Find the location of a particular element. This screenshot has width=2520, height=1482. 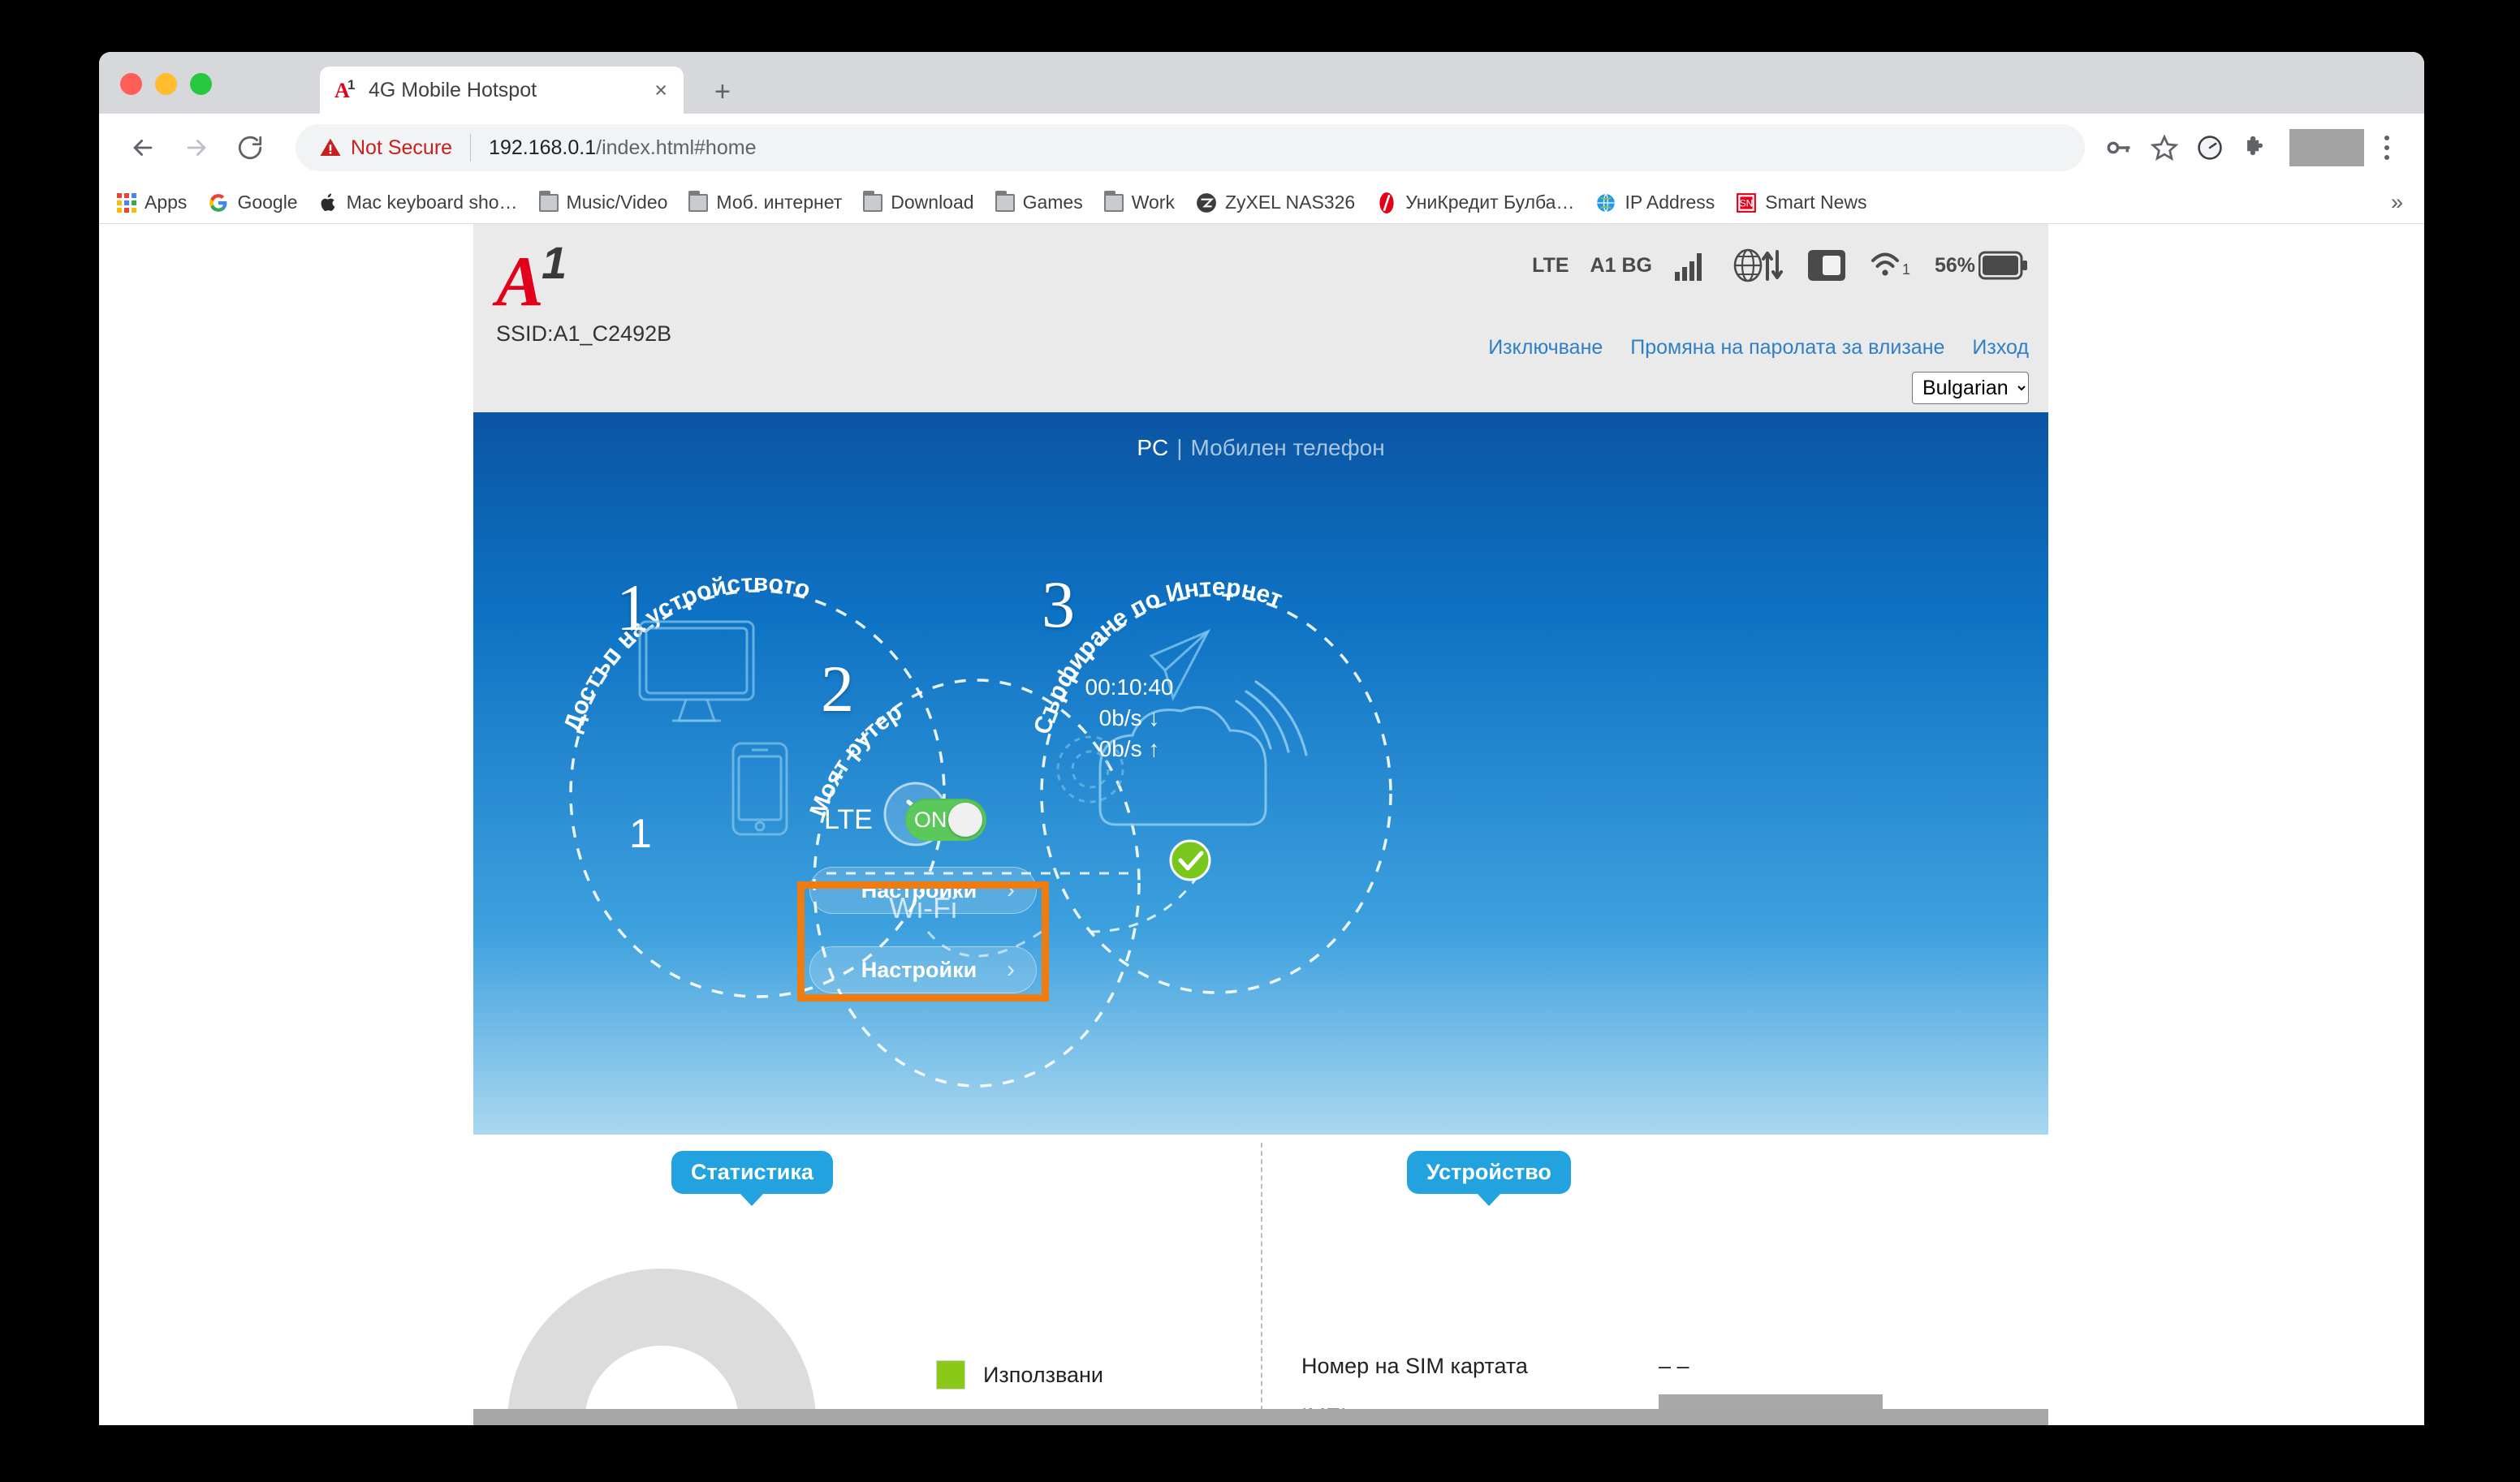

svg-text: 1 is located at coordinates (1906, 269).